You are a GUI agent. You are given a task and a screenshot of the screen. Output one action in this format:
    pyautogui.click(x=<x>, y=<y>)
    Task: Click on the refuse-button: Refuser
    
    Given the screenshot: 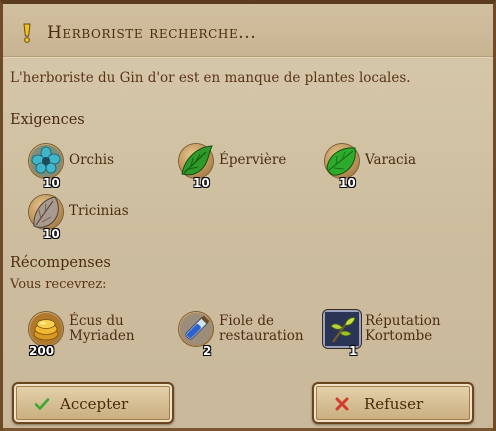 What is the action you would take?
    pyautogui.click(x=393, y=403)
    